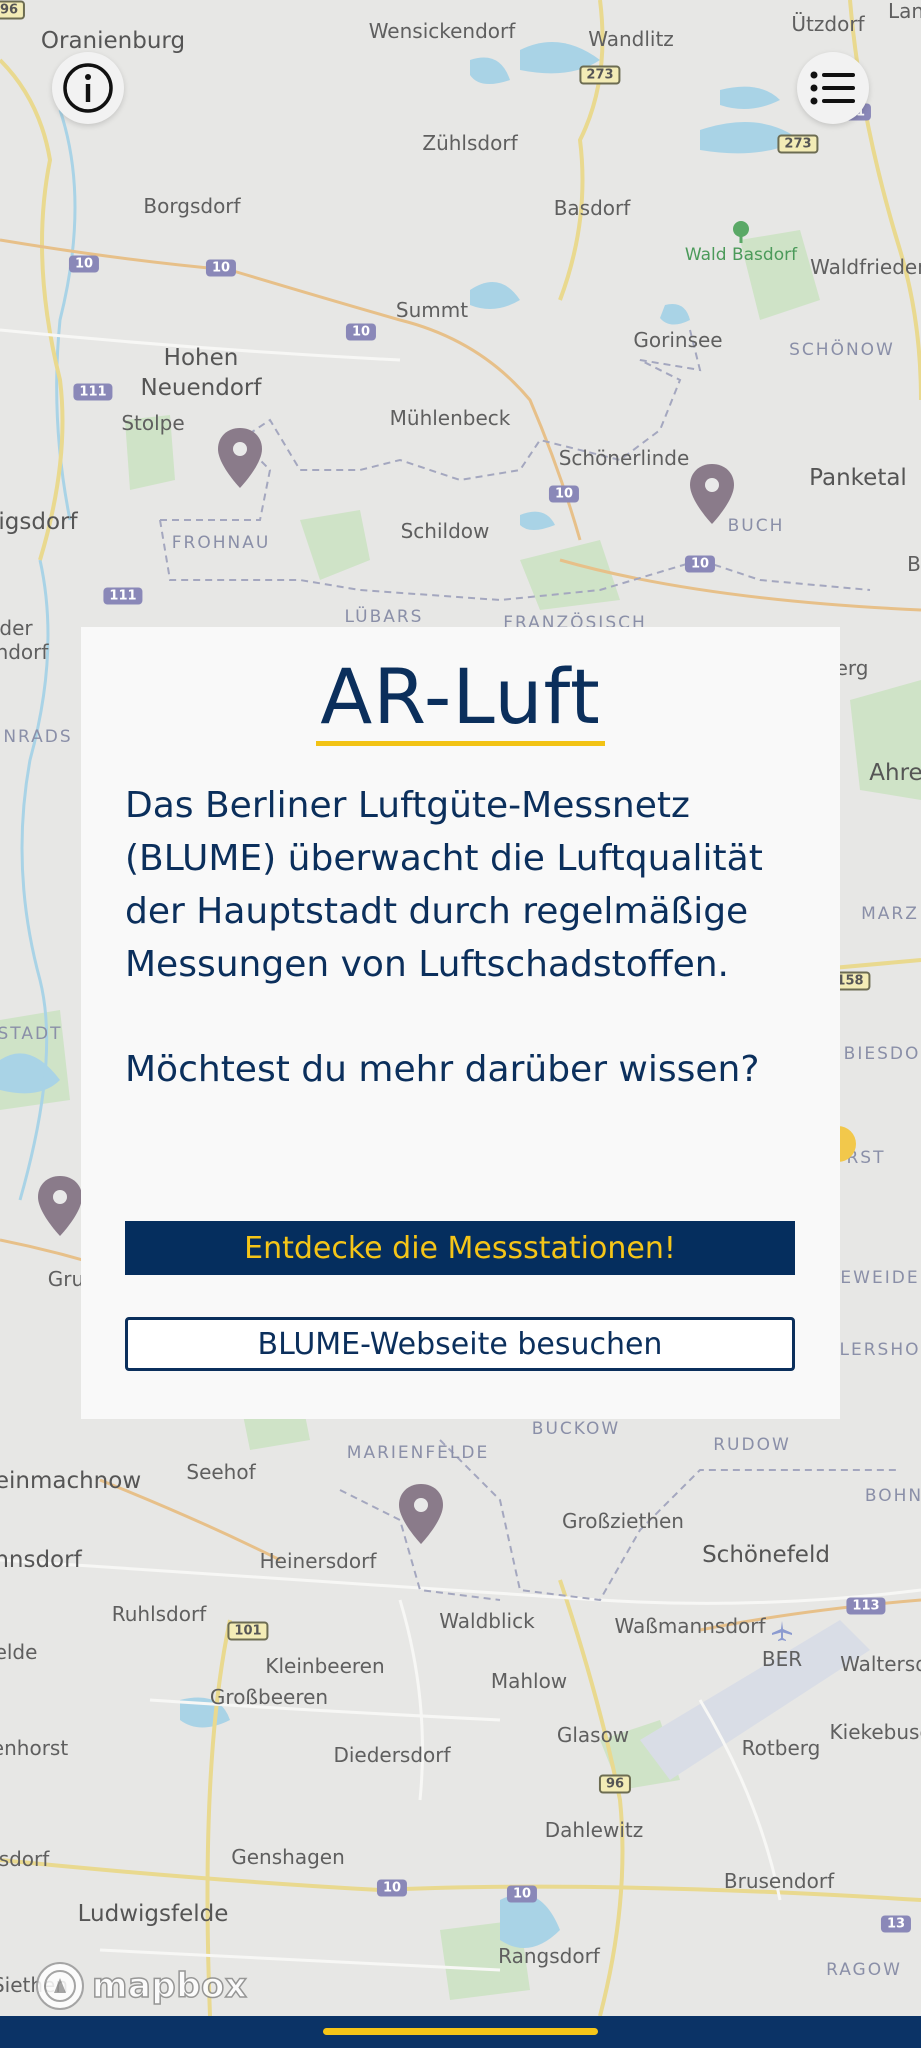  Describe the element at coordinates (248, 1631) in the screenshot. I see `road-shield: 101` at that location.